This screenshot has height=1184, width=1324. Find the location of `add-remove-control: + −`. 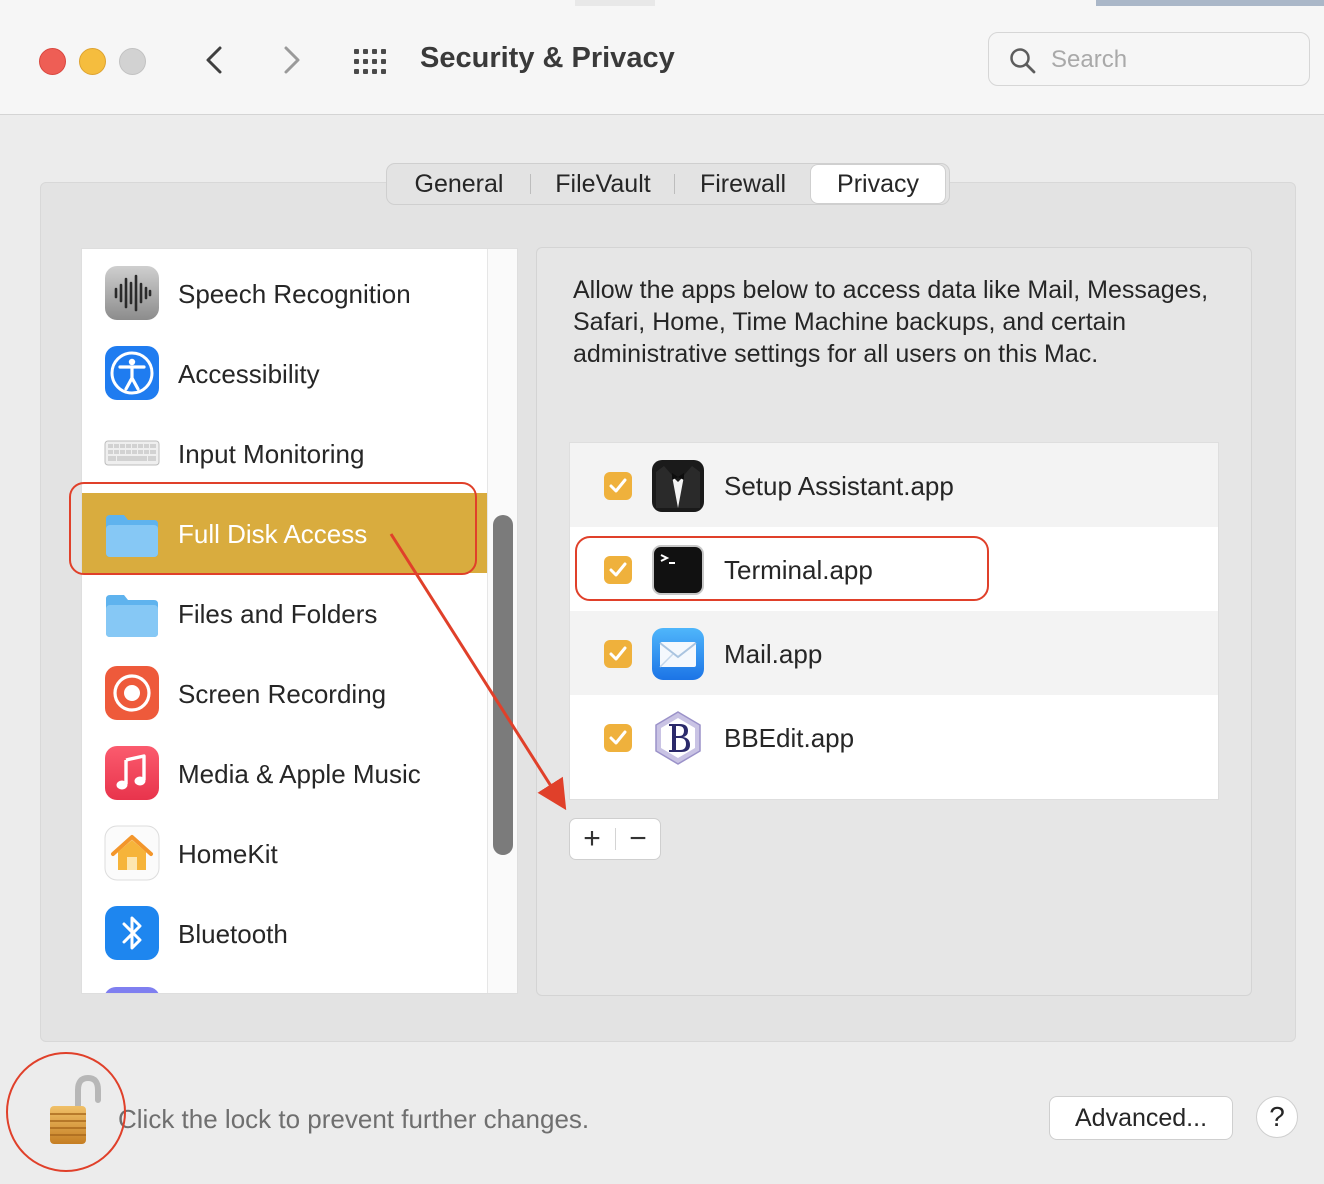

add-remove-control: + − is located at coordinates (615, 839).